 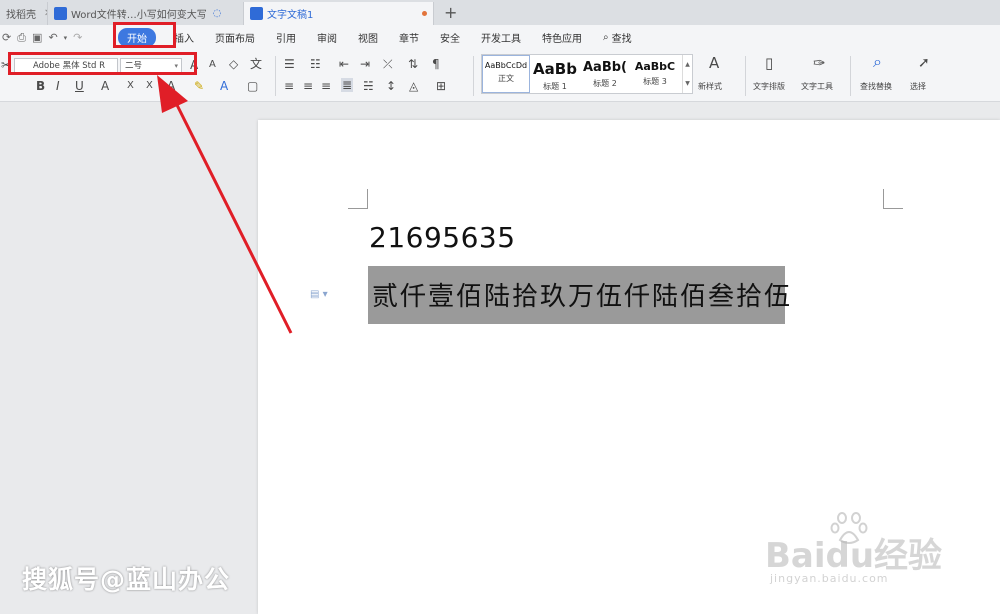 What do you see at coordinates (327, 37) in the screenshot?
I see `menu-review: 审阅` at bounding box center [327, 37].